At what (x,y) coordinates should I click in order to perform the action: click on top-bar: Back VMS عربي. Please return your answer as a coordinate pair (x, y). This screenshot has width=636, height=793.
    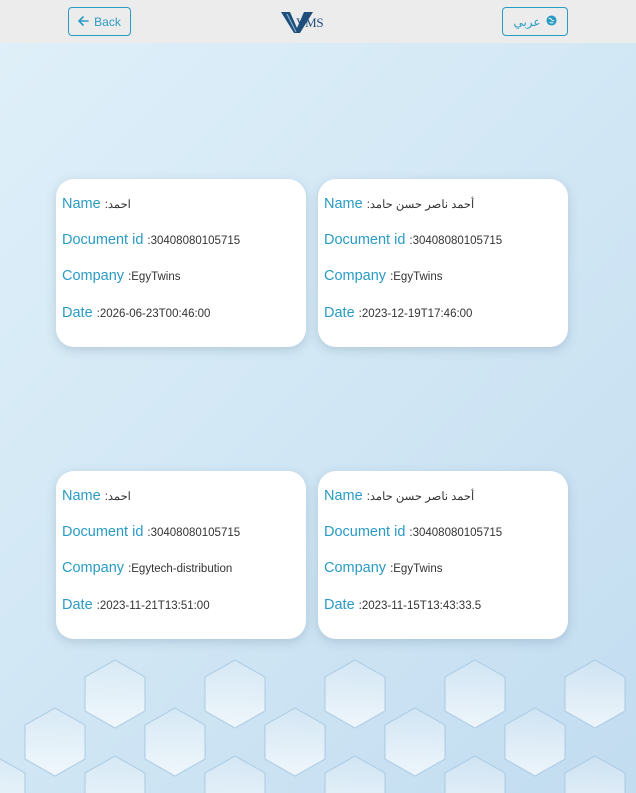
    Looking at the image, I should click on (318, 21).